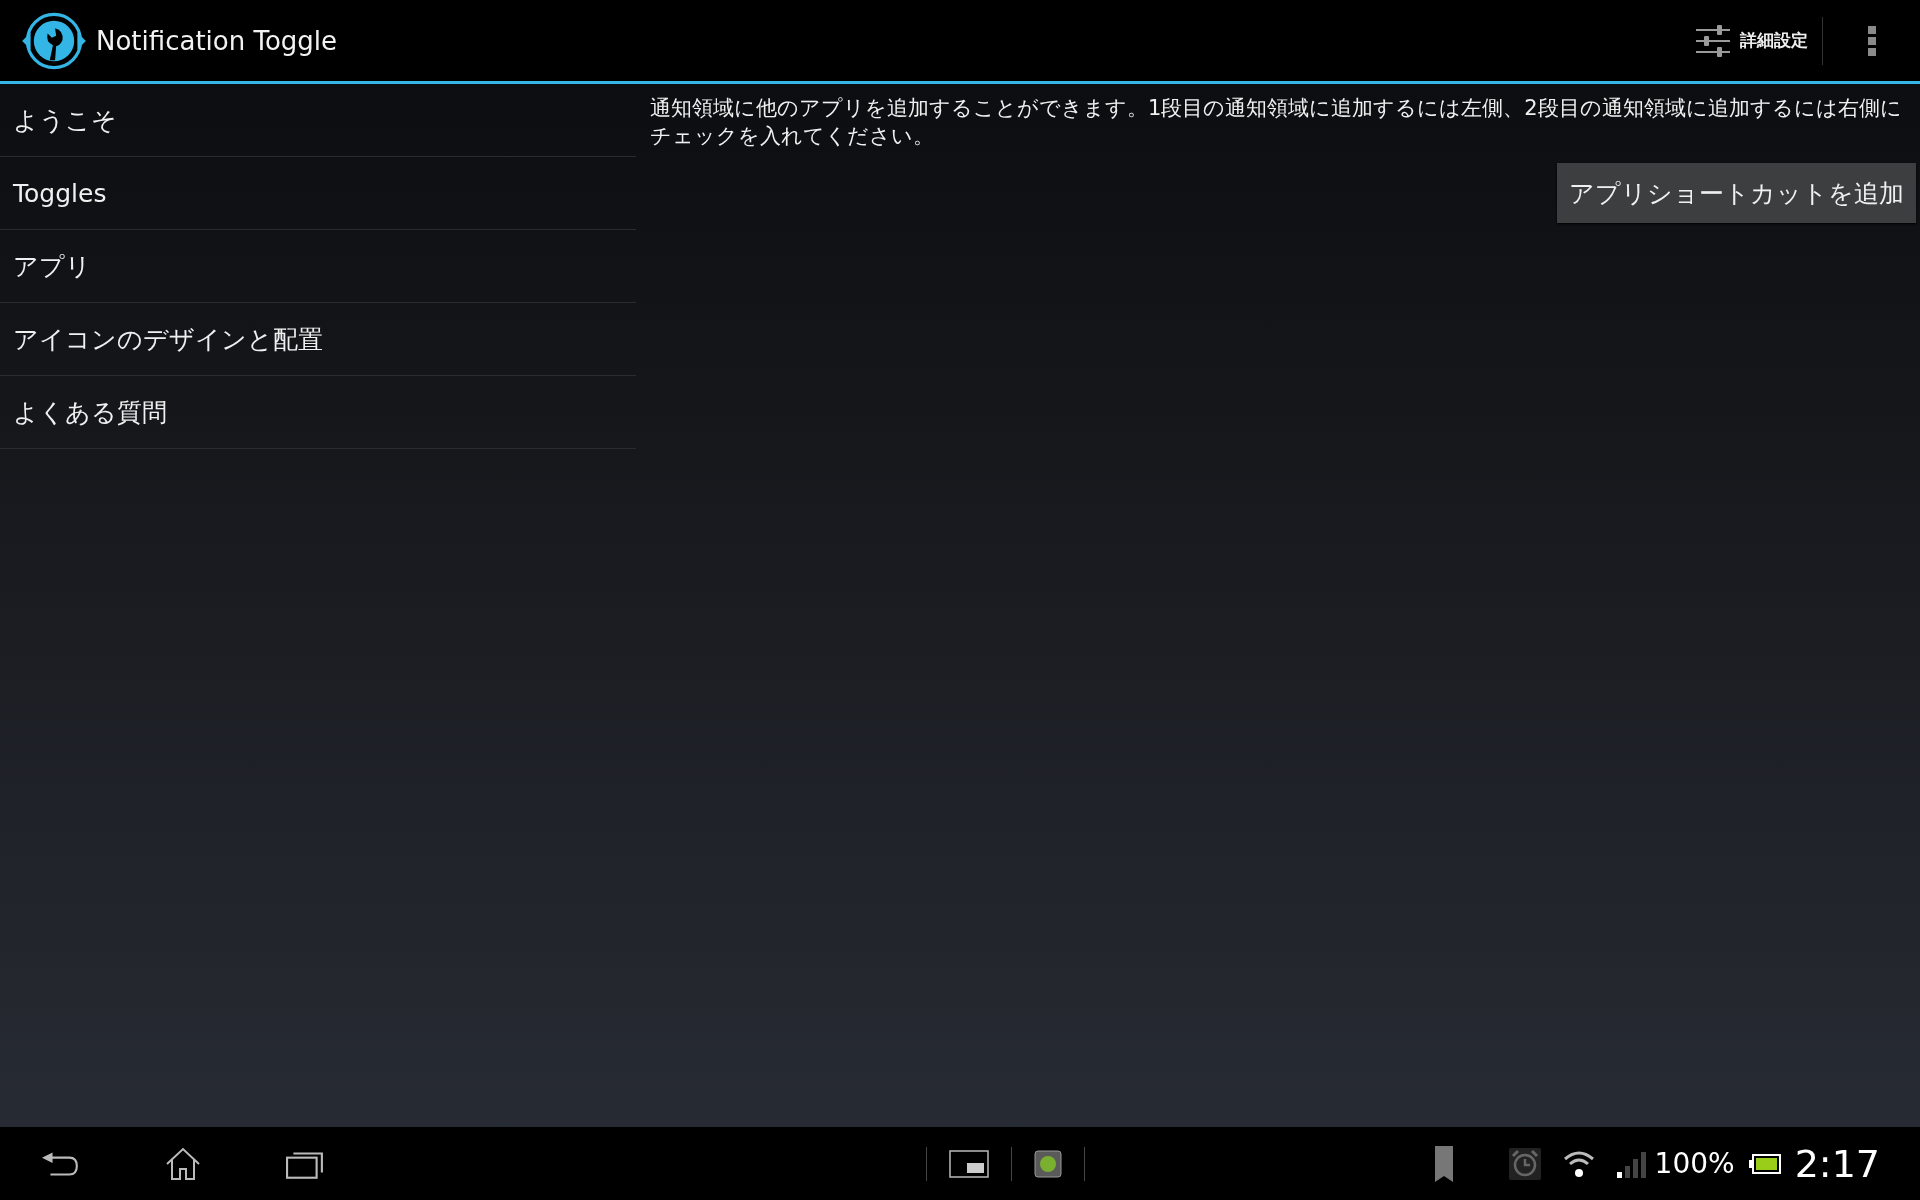  I want to click on battery-icon, so click(1764, 1163).